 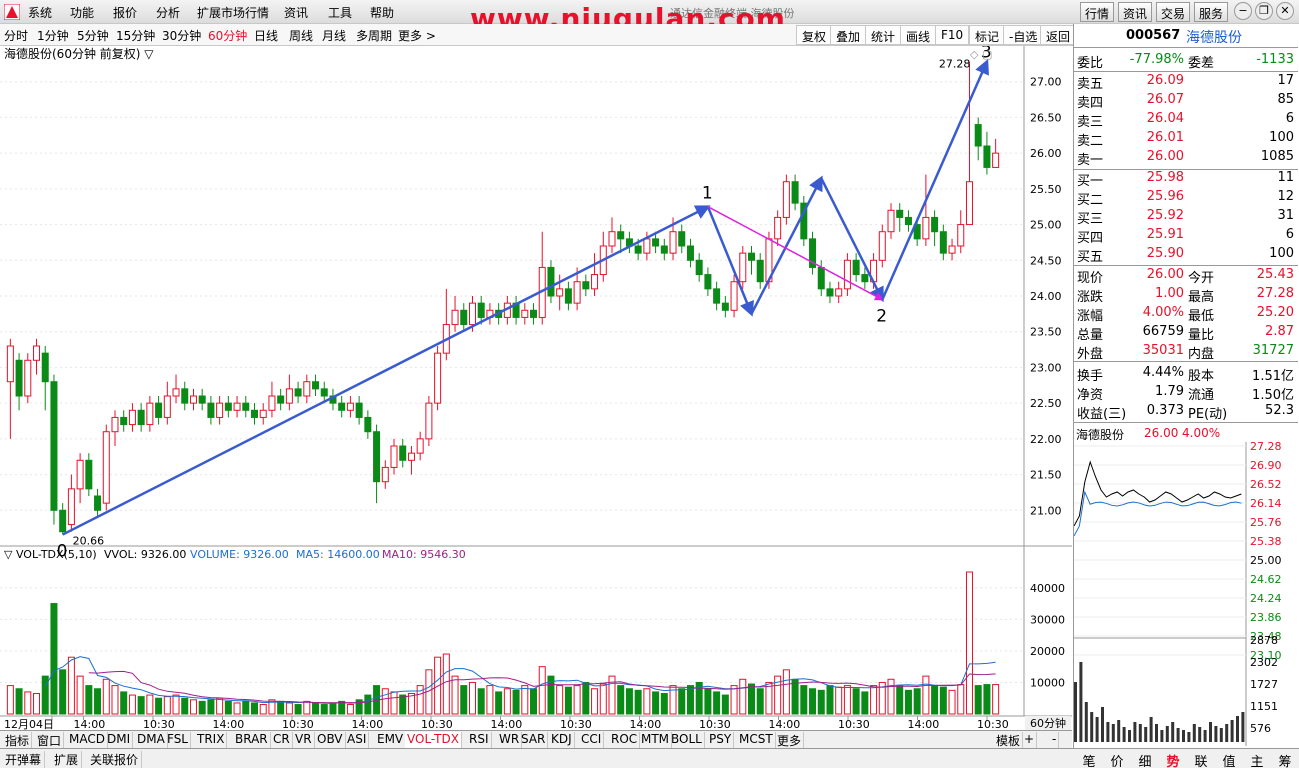 What do you see at coordinates (178, 740) in the screenshot?
I see `indicator-tab-fsl: FSL` at bounding box center [178, 740].